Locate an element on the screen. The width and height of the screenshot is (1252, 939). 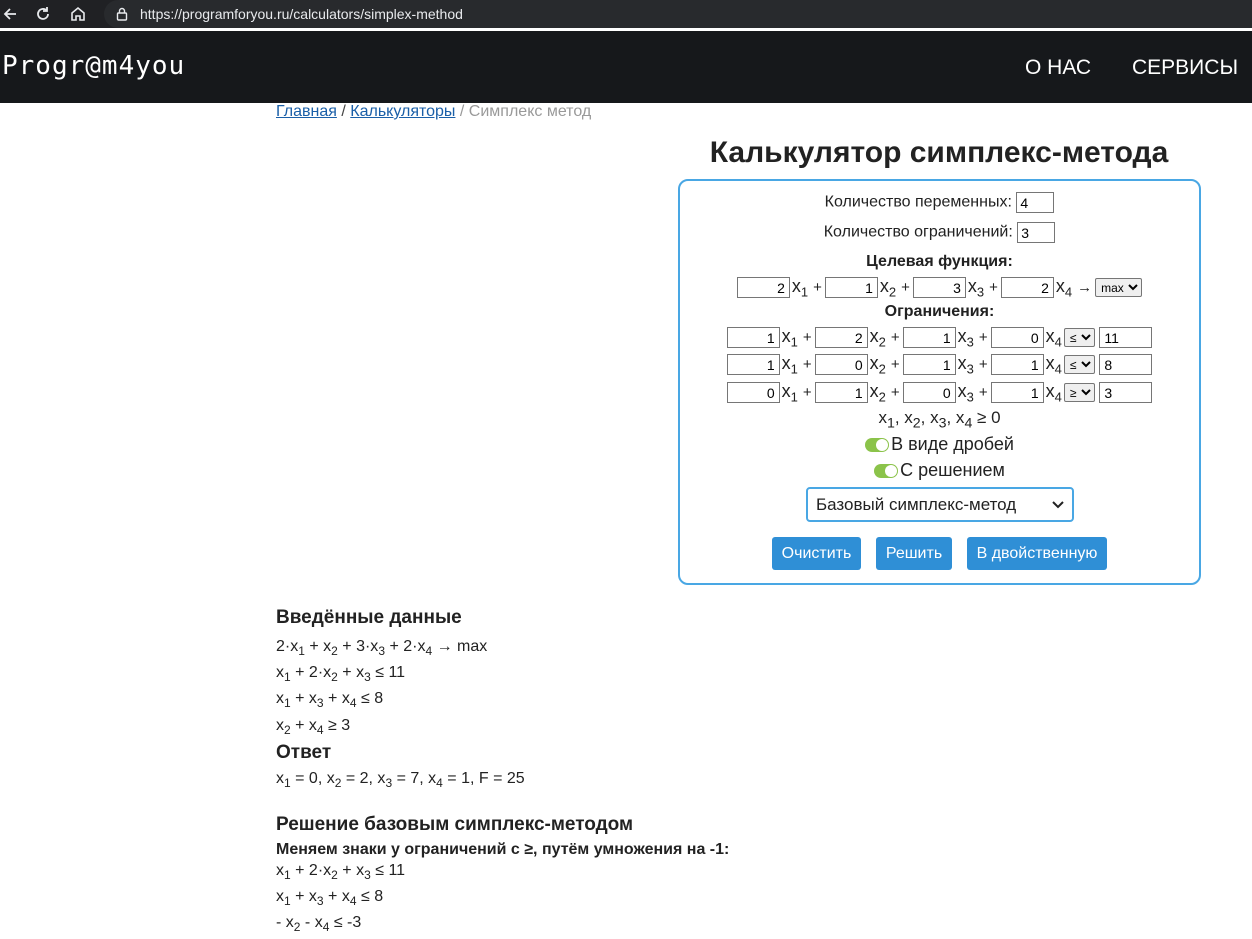
answer-title: Ответ is located at coordinates (304, 752).